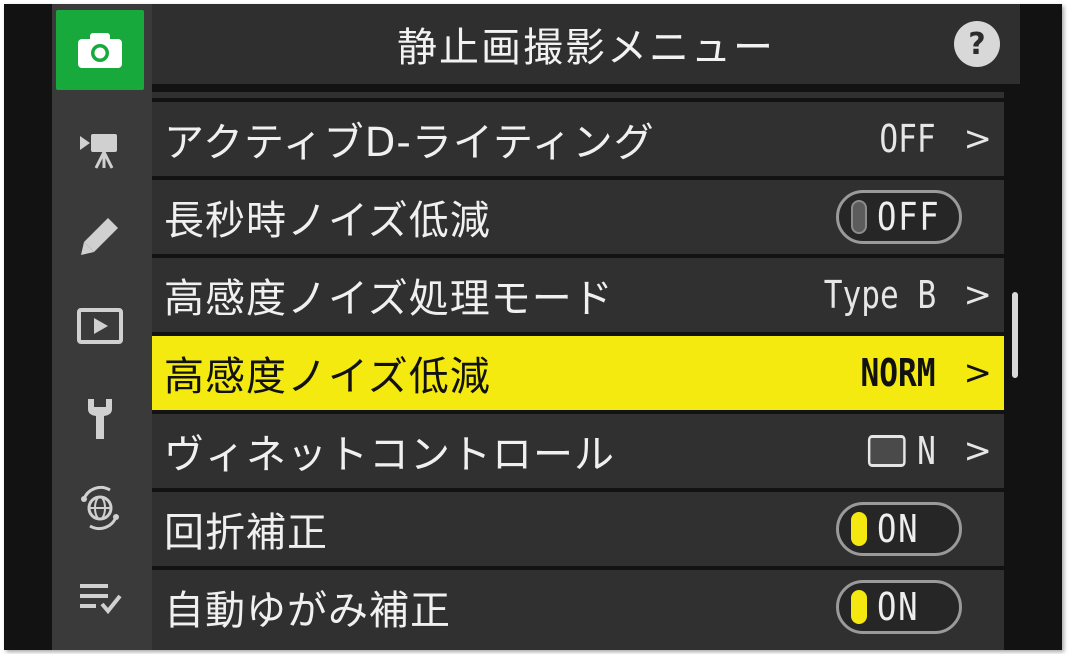 The width and height of the screenshot is (1070, 654). Describe the element at coordinates (409, 143) in the screenshot. I see `menu-item-label: アクティブD-ライティング` at that location.